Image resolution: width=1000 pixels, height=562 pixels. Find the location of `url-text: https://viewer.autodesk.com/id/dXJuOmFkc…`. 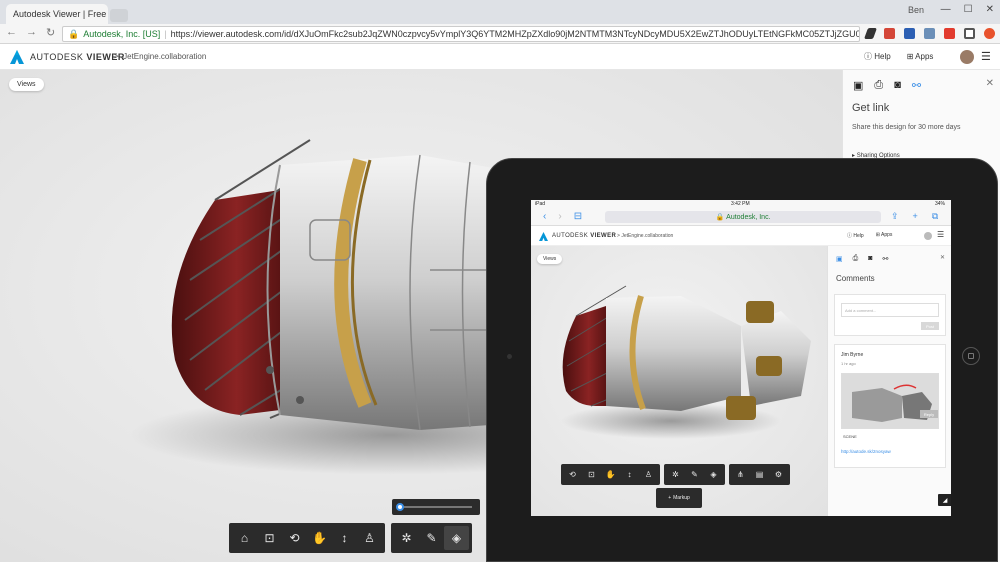

url-text: https://viewer.autodesk.com/id/dXJuOmFkc… is located at coordinates (515, 34).